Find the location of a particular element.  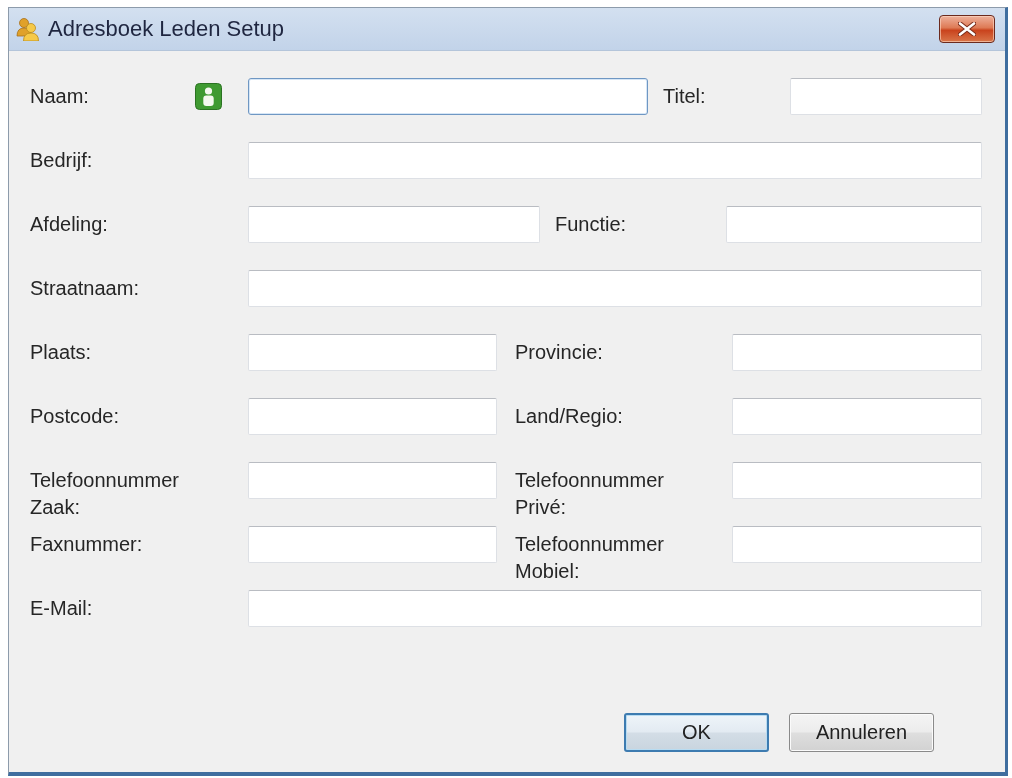

field-label: Land/Regio: is located at coordinates (569, 416).